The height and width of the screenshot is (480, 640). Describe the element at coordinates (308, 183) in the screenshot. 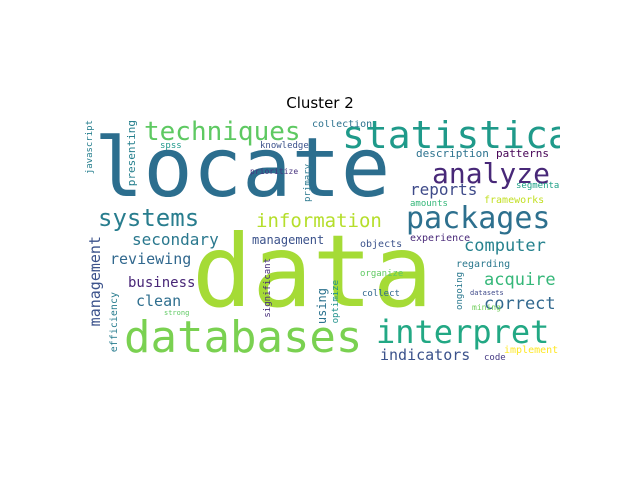

I see `word-primary: primary` at that location.